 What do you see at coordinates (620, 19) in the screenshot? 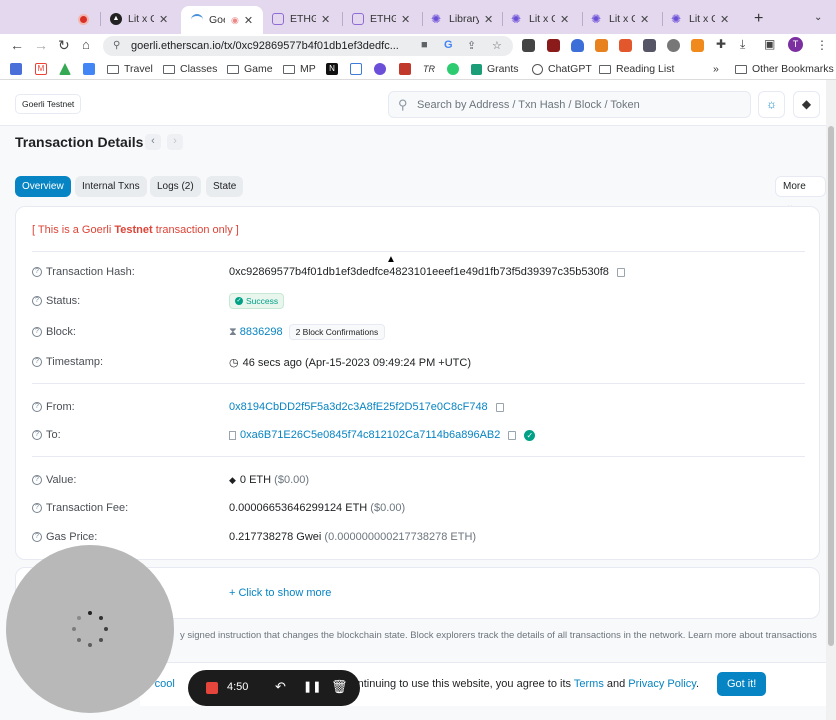
I see `tab-lit-x-goerli-3: ✺ Lit x Go ✕` at bounding box center [620, 19].